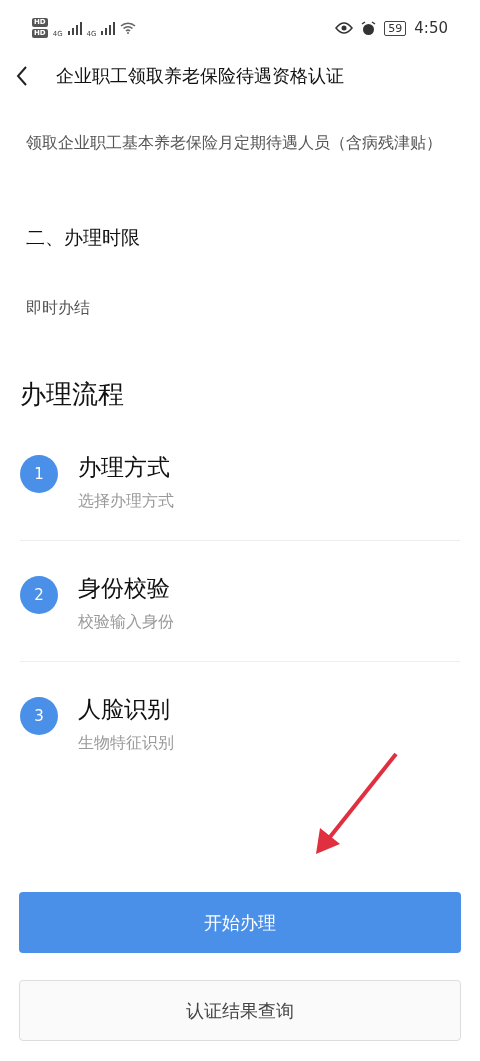  I want to click on alarm-icon, so click(369, 28).